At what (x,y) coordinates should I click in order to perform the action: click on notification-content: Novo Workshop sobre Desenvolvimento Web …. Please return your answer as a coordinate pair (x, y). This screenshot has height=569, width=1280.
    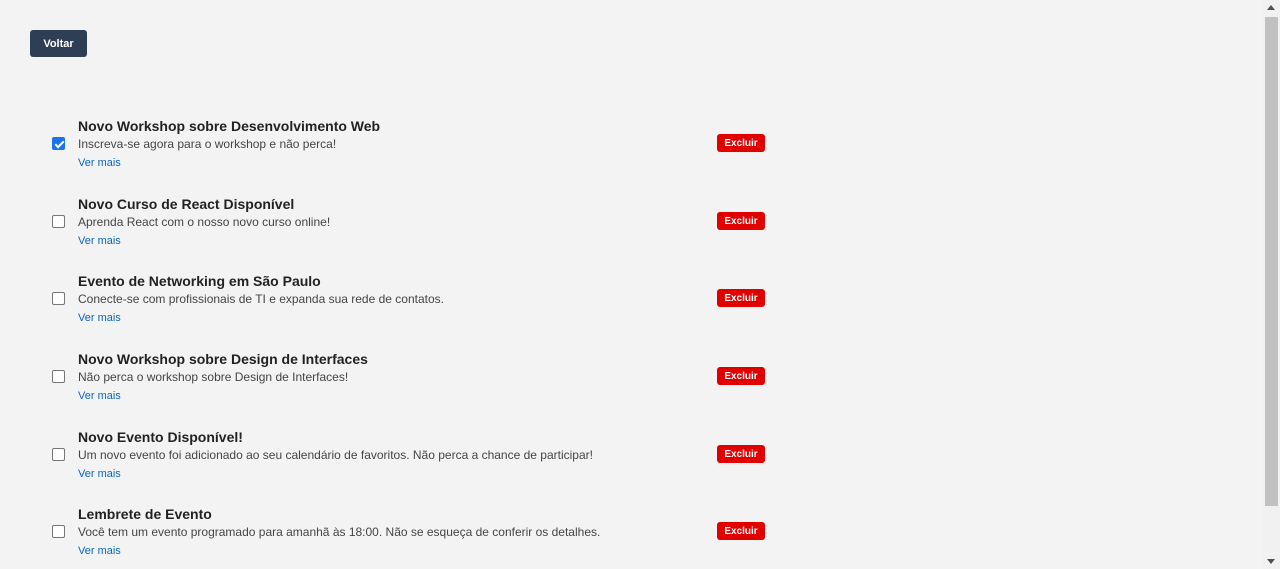
    Looking at the image, I should click on (388, 144).